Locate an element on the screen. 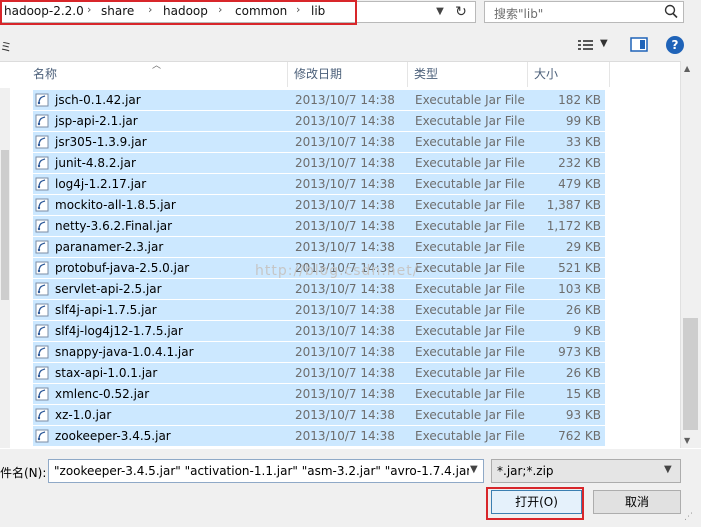 The height and width of the screenshot is (527, 701). file-size: 973 KB is located at coordinates (579, 352).